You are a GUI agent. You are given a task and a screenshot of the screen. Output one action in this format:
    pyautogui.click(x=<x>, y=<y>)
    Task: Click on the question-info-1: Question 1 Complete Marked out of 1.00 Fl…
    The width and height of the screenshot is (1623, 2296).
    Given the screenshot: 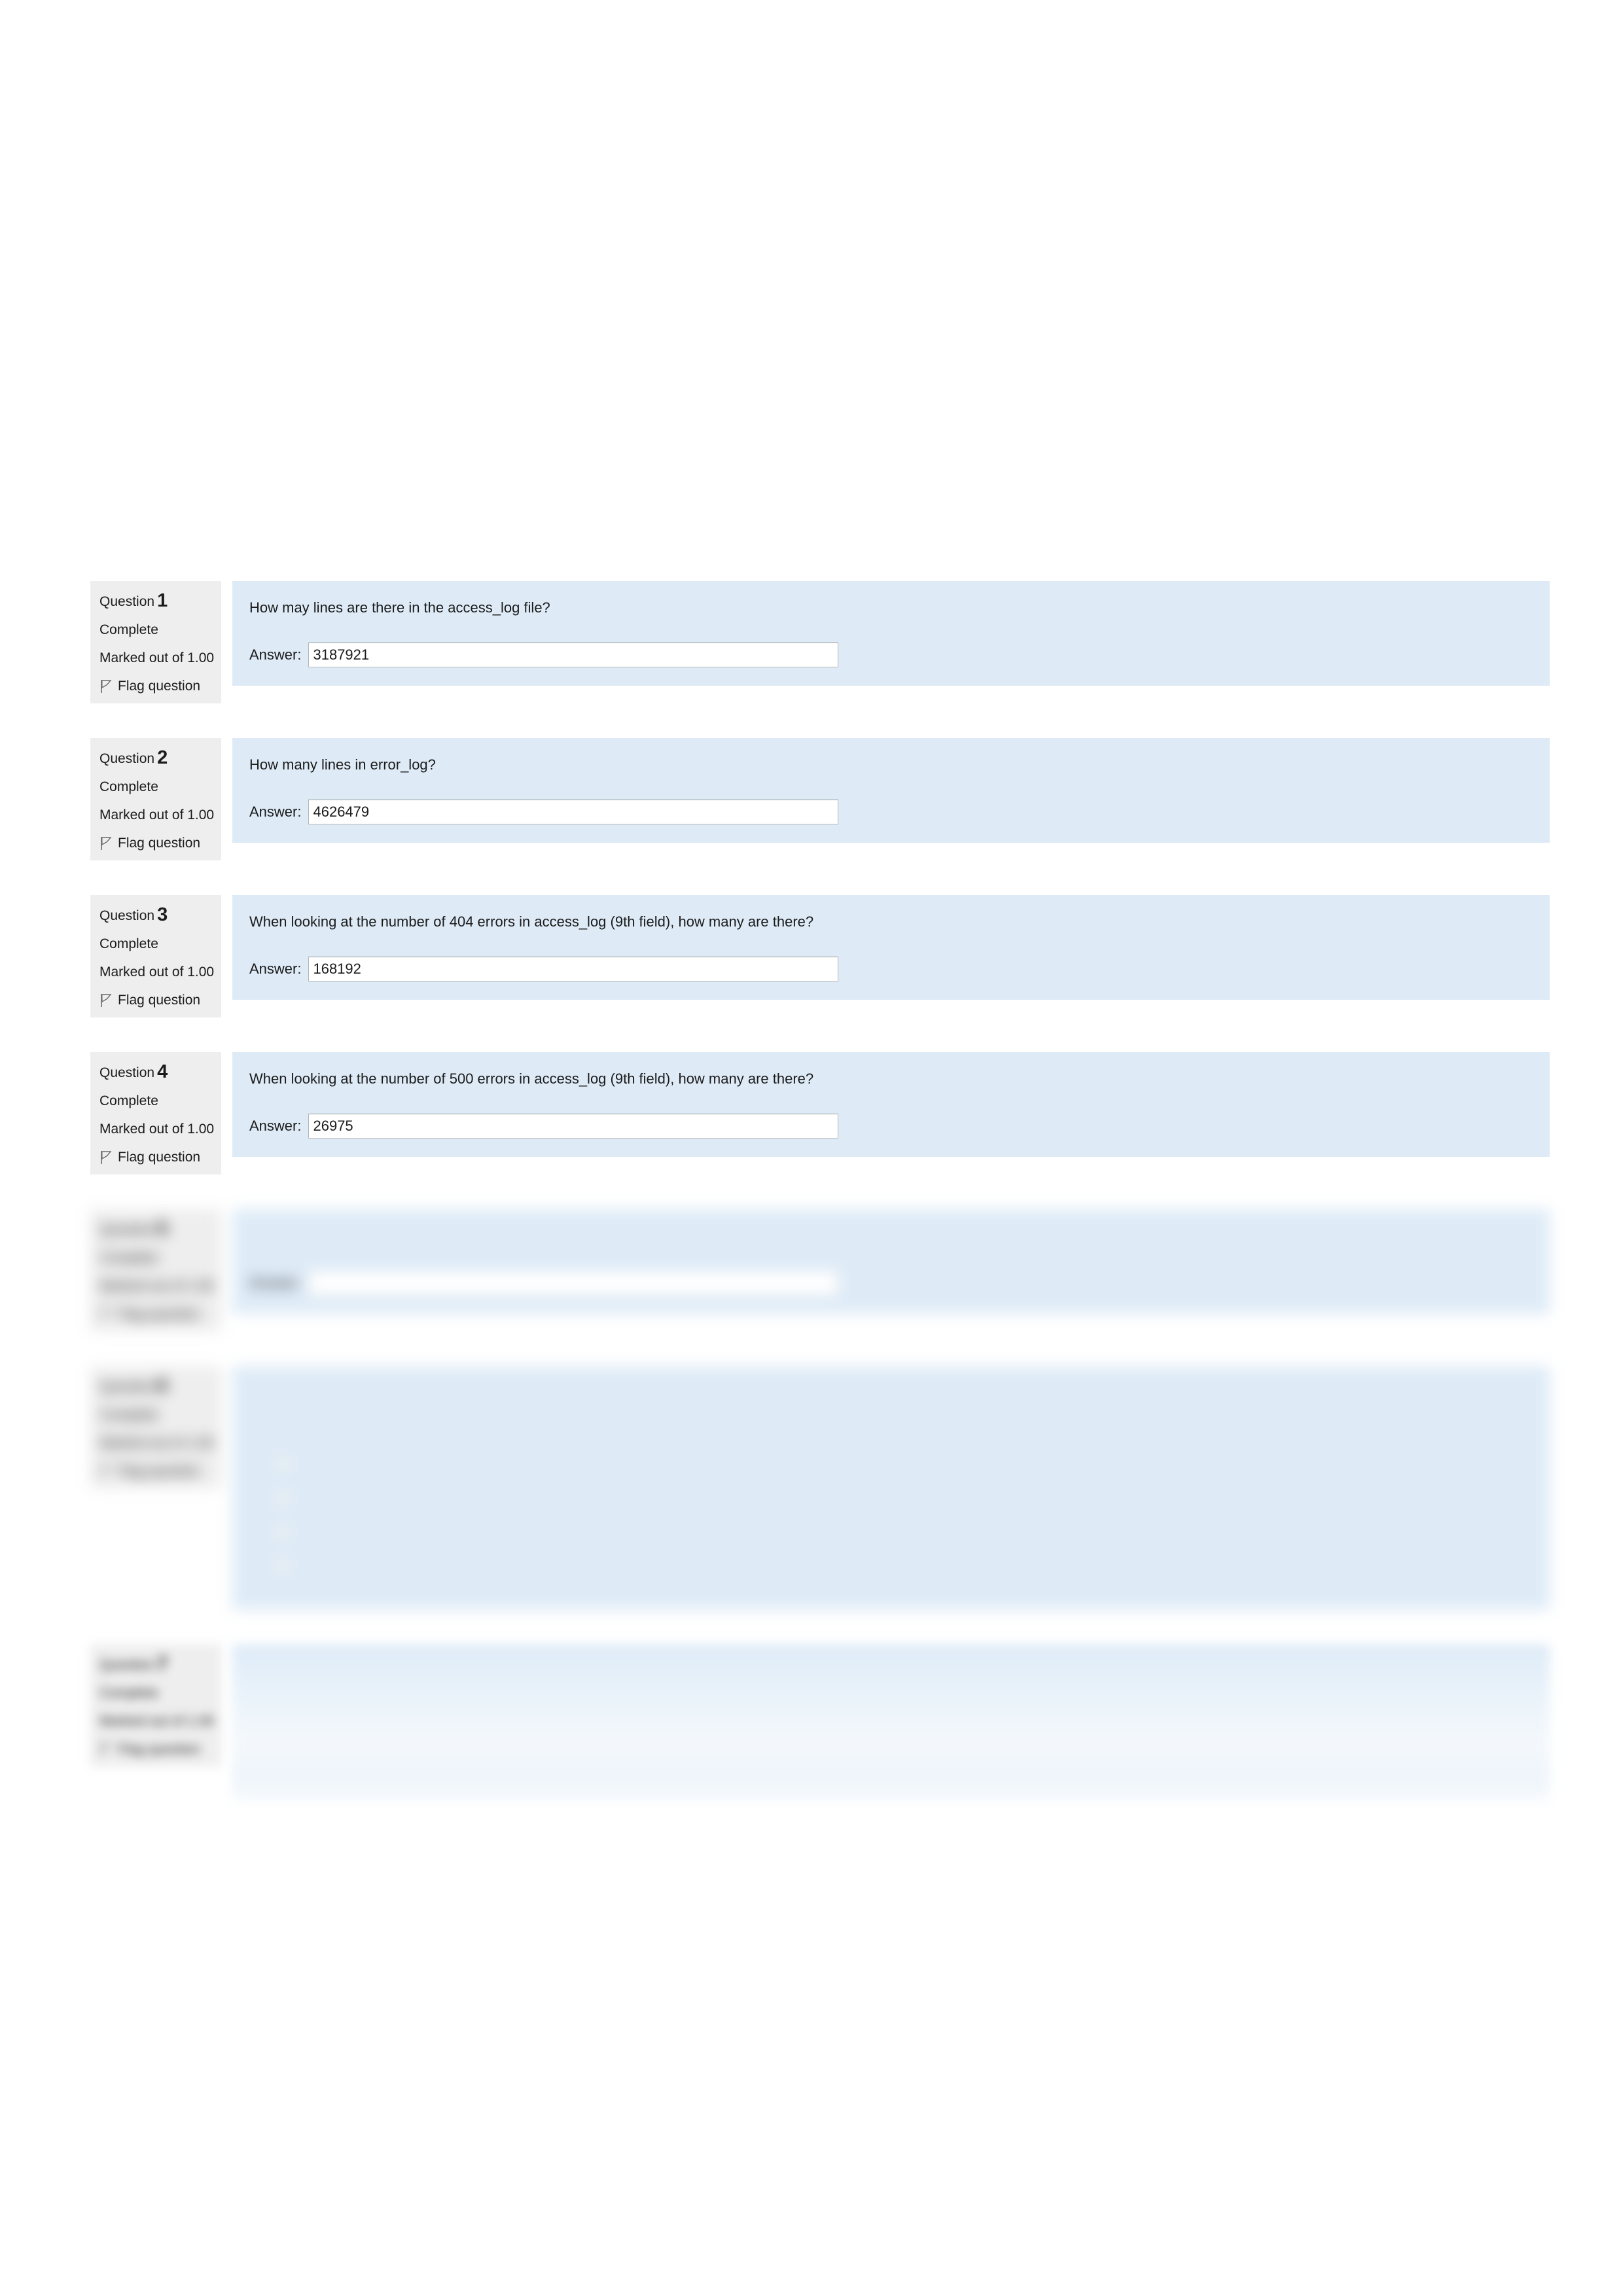 What is the action you would take?
    pyautogui.click(x=155, y=642)
    